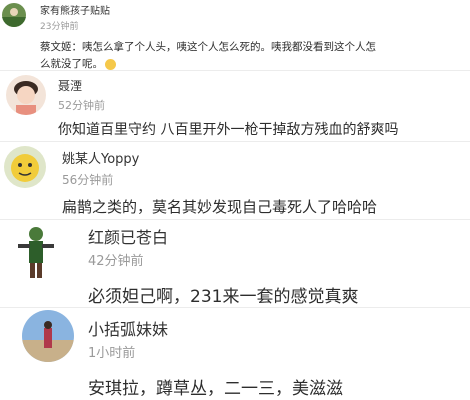 Image resolution: width=470 pixels, height=400 pixels. I want to click on comment-username: 小括弧妹妹, so click(128, 328).